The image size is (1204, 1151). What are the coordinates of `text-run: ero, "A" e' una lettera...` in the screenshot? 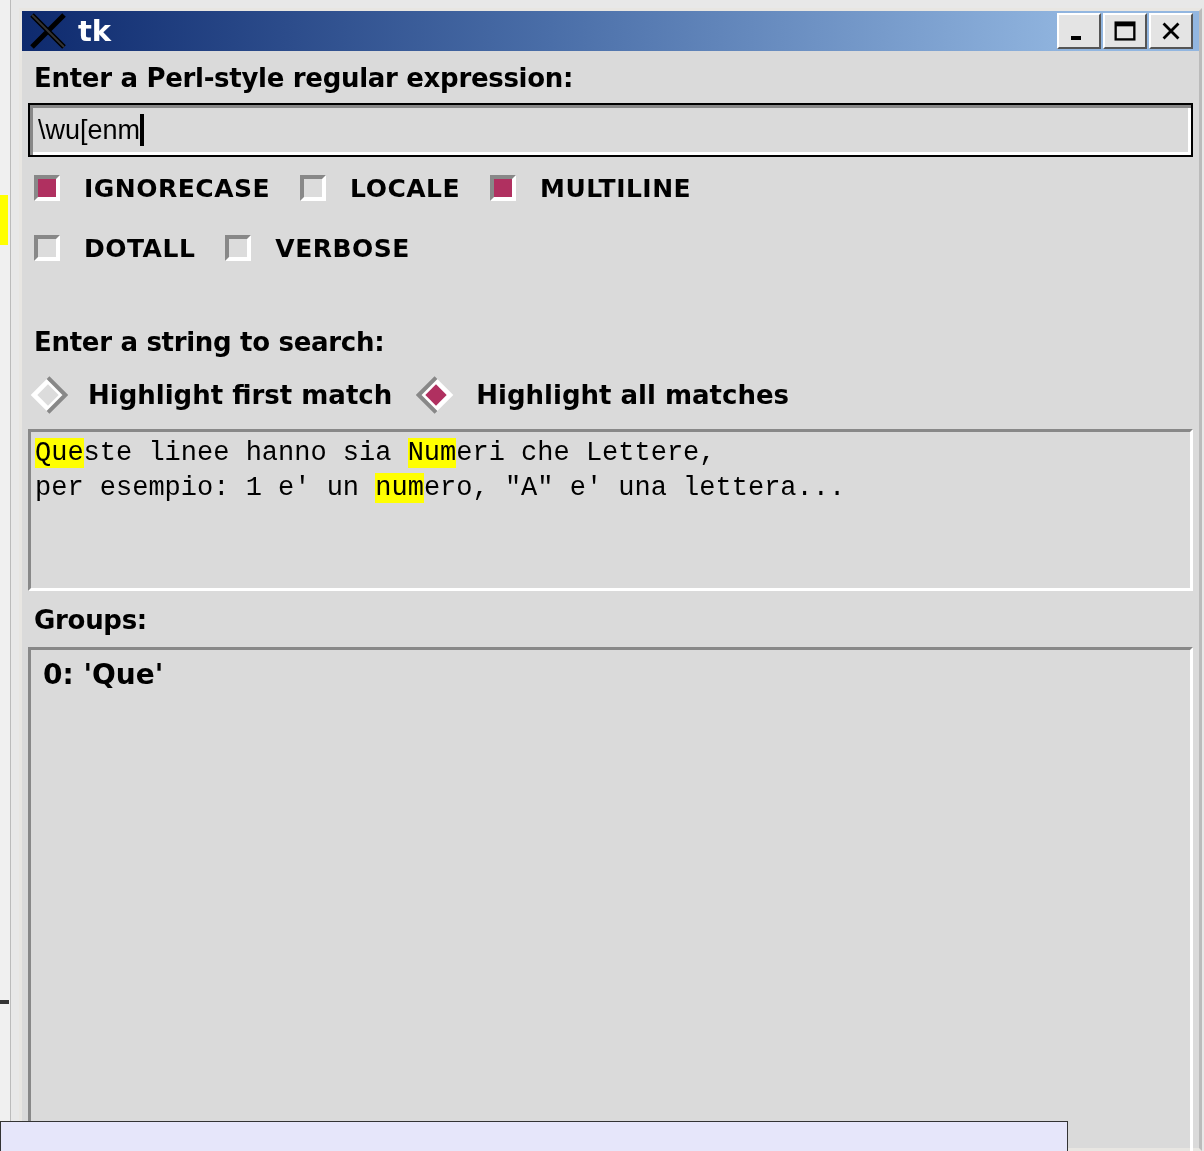 It's located at (634, 488).